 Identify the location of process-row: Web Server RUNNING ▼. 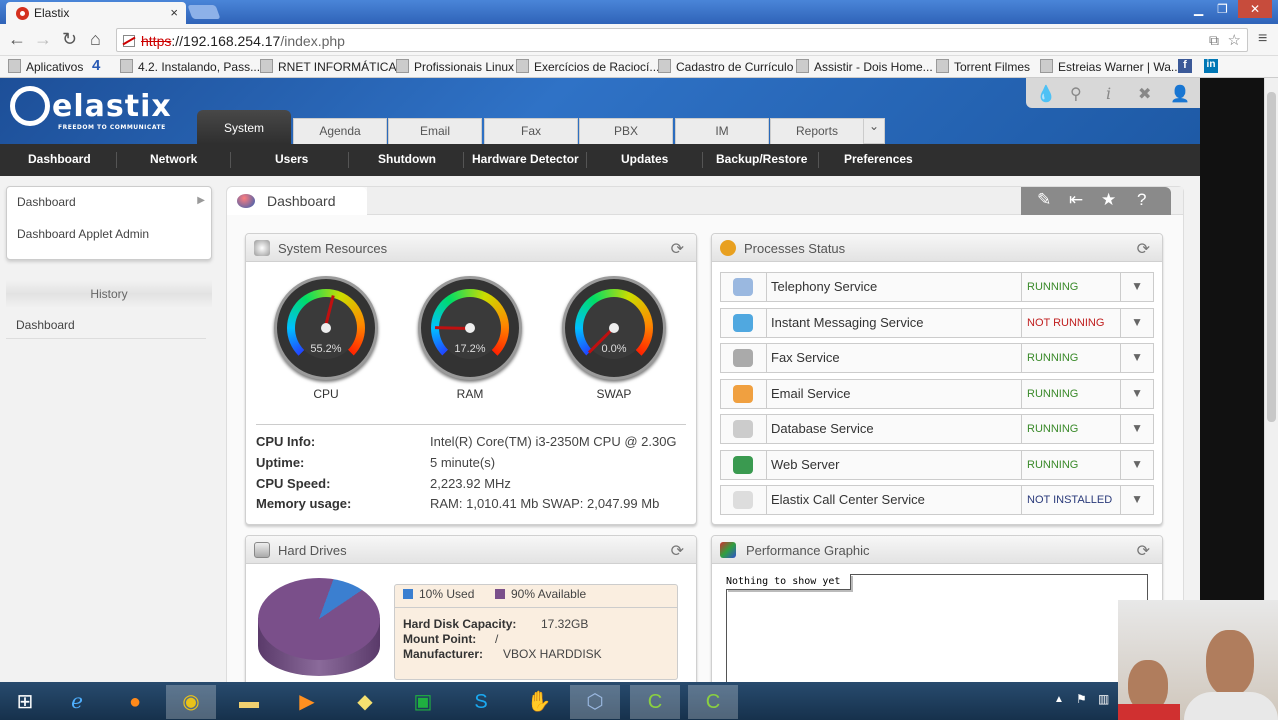
(937, 464).